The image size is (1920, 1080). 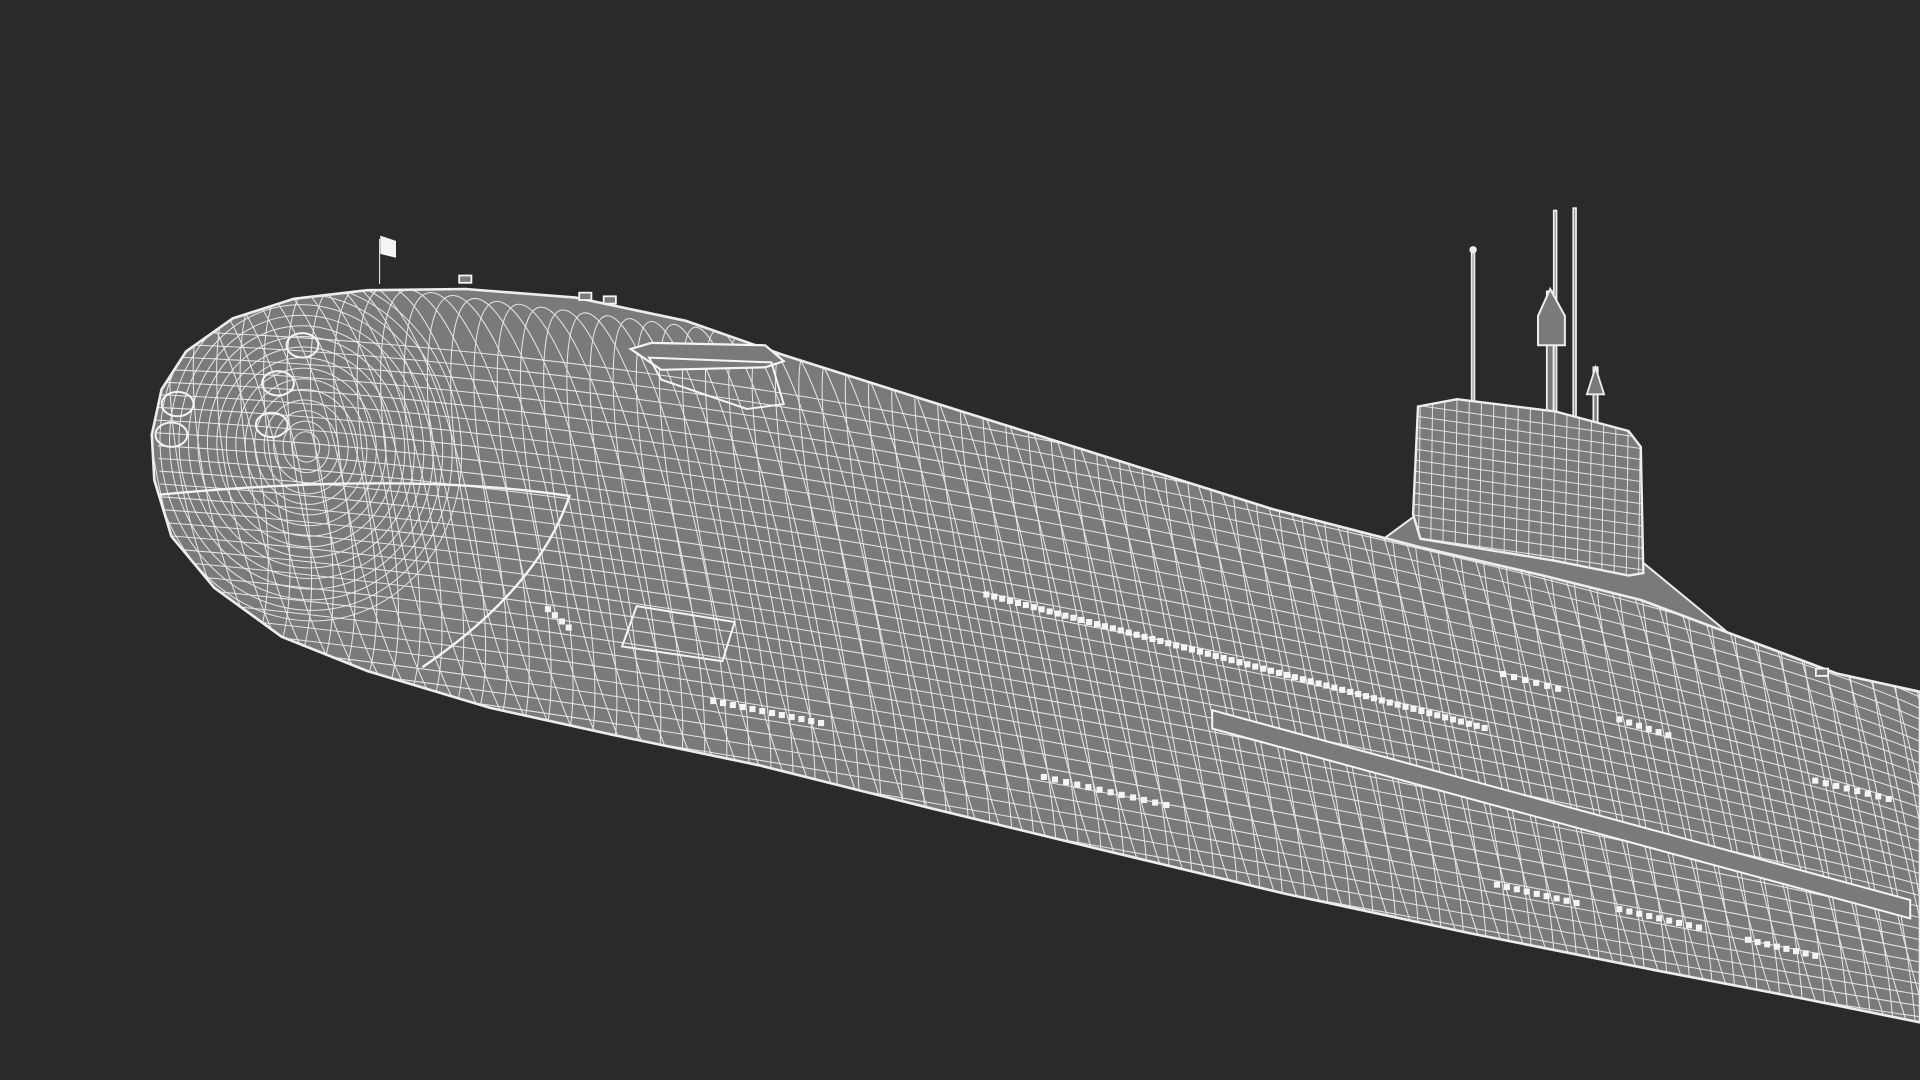 What do you see at coordinates (1473, 250) in the screenshot?
I see `mast-tip` at bounding box center [1473, 250].